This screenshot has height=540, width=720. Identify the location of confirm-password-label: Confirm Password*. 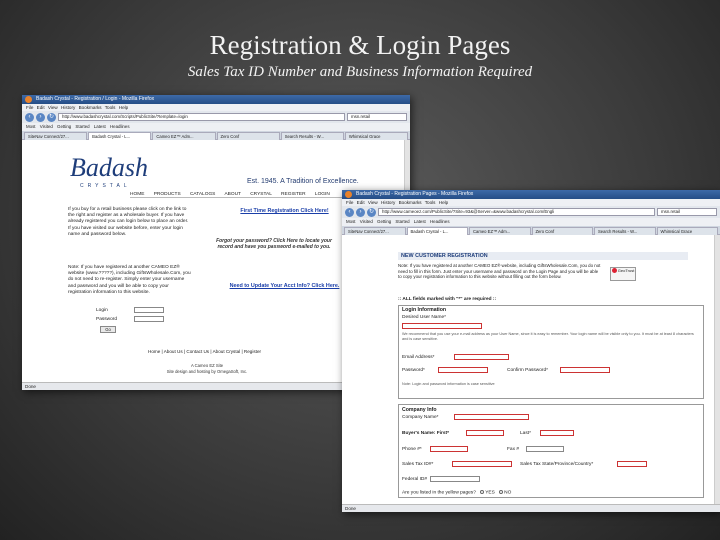
(528, 370).